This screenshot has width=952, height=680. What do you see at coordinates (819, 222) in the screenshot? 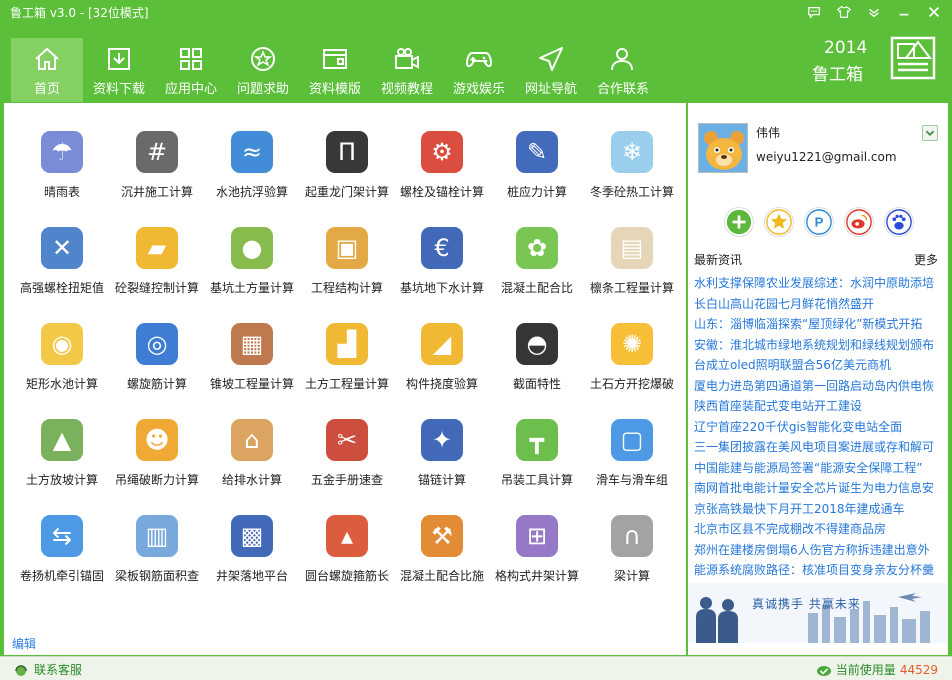
I see `p-button: P` at bounding box center [819, 222].